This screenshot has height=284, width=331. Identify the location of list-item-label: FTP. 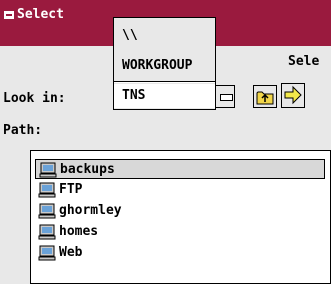
(71, 189).